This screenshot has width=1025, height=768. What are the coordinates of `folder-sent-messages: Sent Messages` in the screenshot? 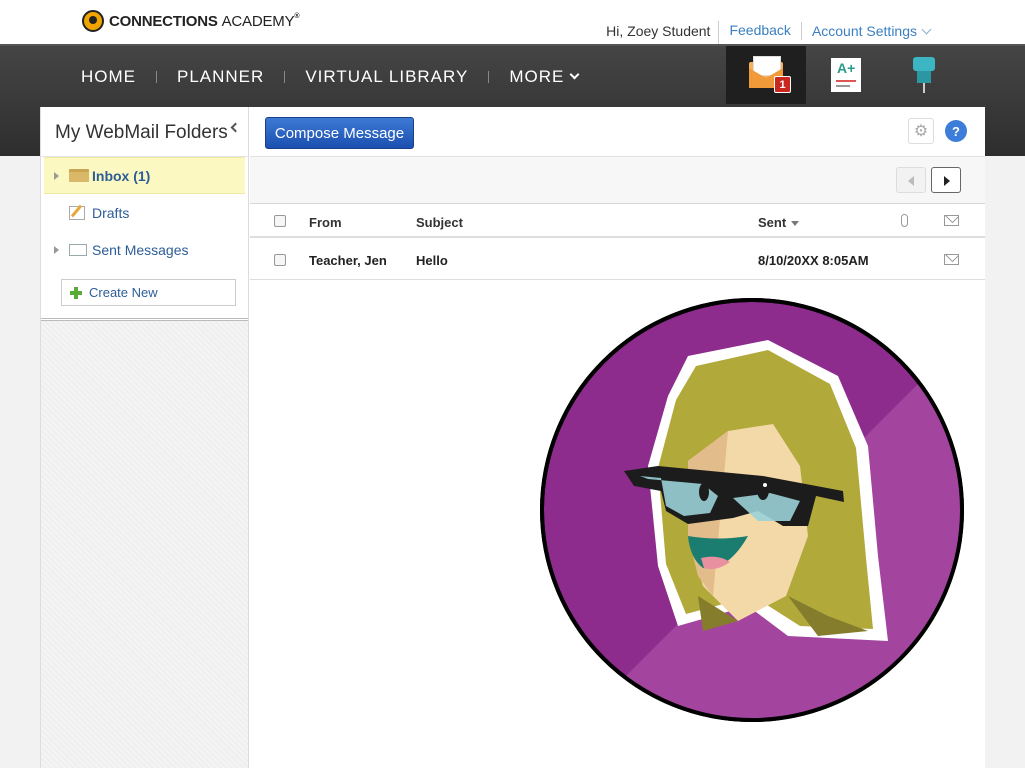 It's located at (144, 249).